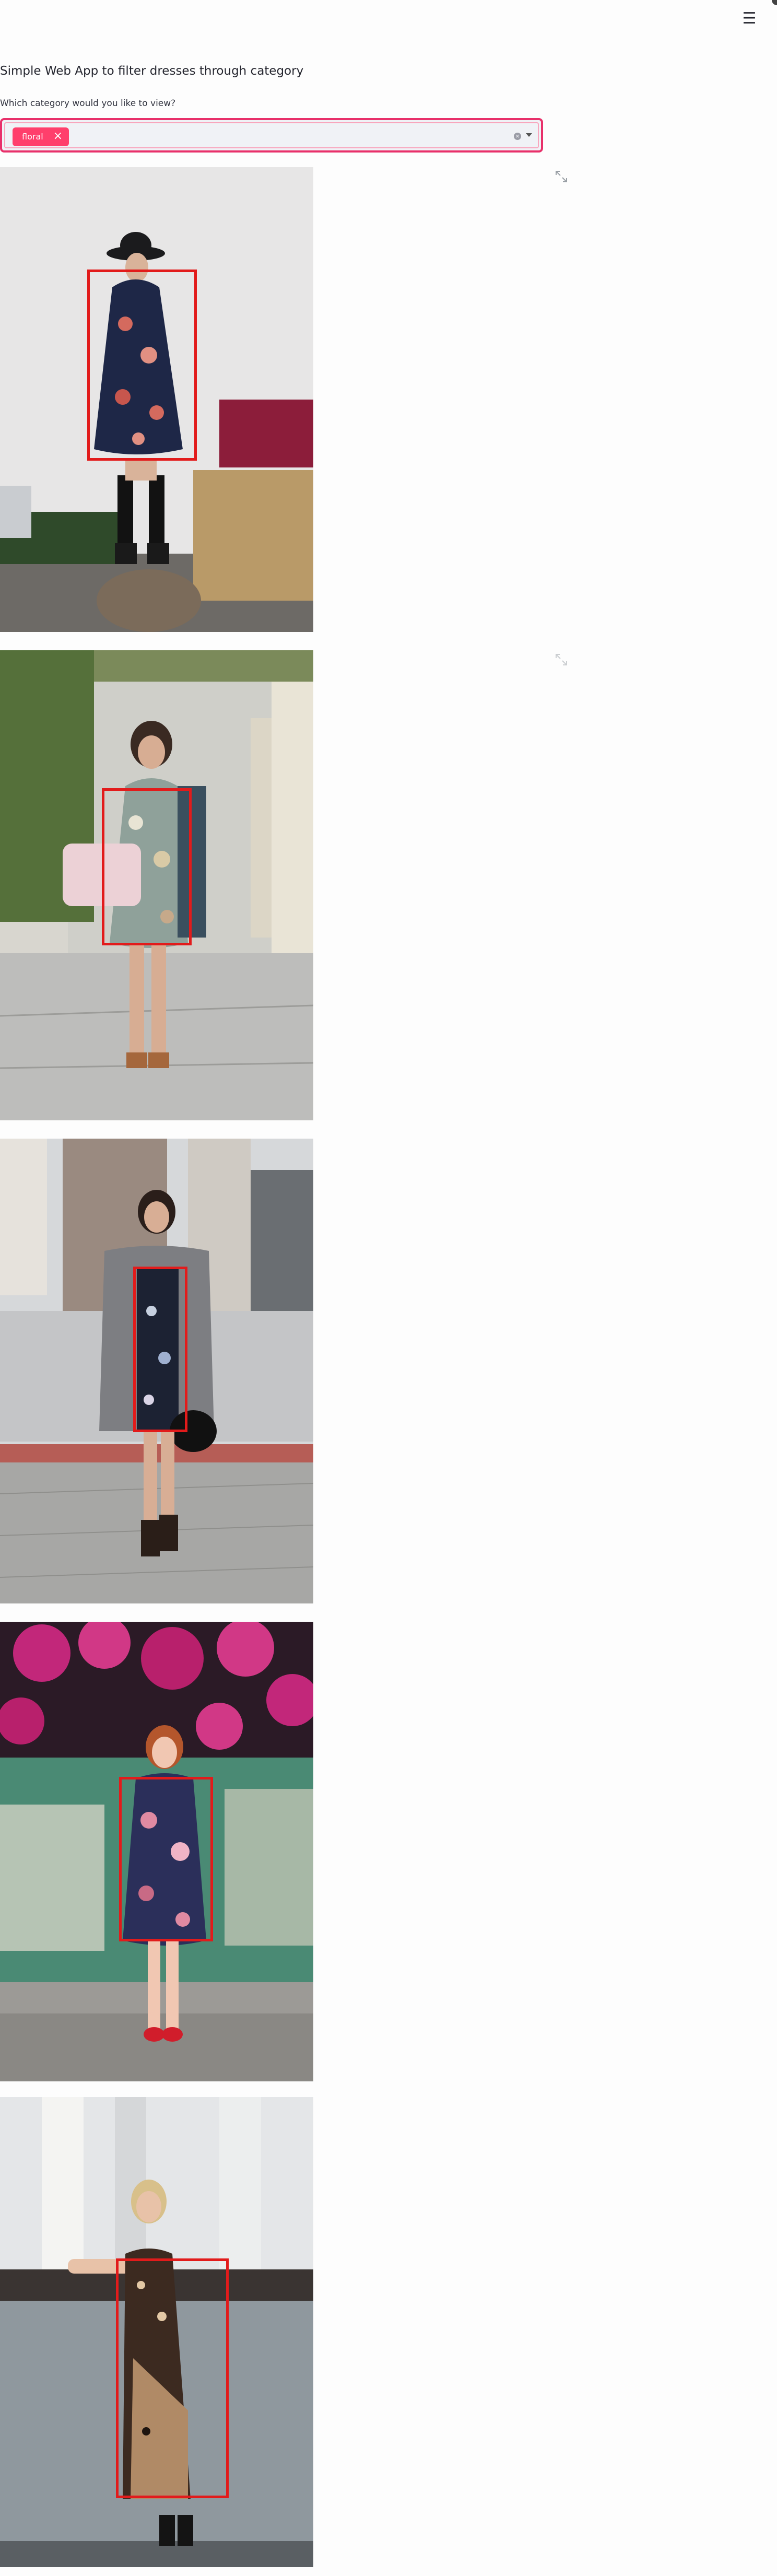  I want to click on selected-tag-floral: floral ×, so click(41, 136).